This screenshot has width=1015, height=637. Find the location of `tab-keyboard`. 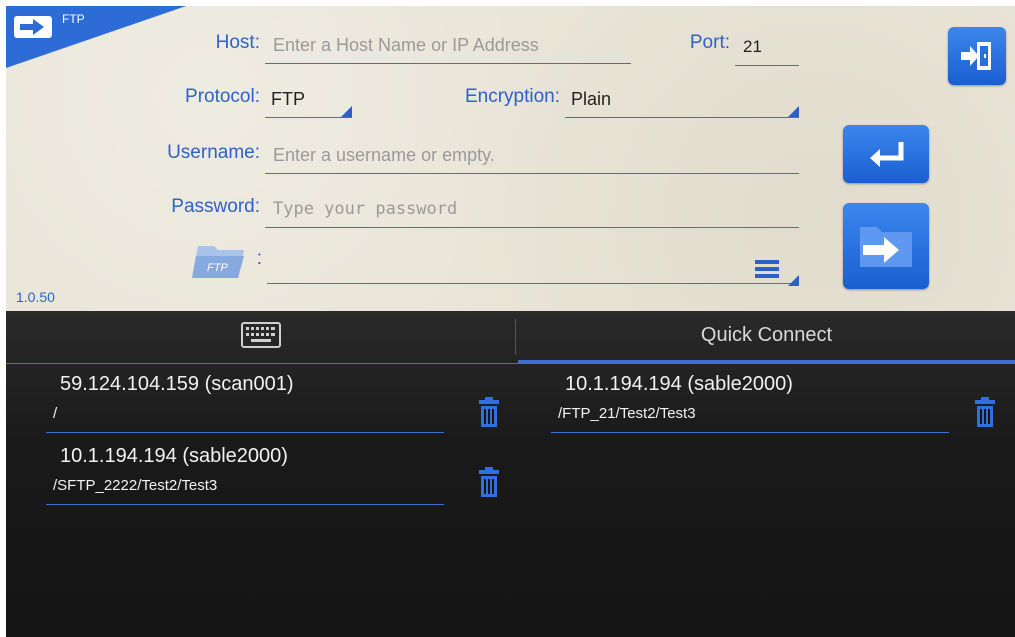

tab-keyboard is located at coordinates (260, 335).